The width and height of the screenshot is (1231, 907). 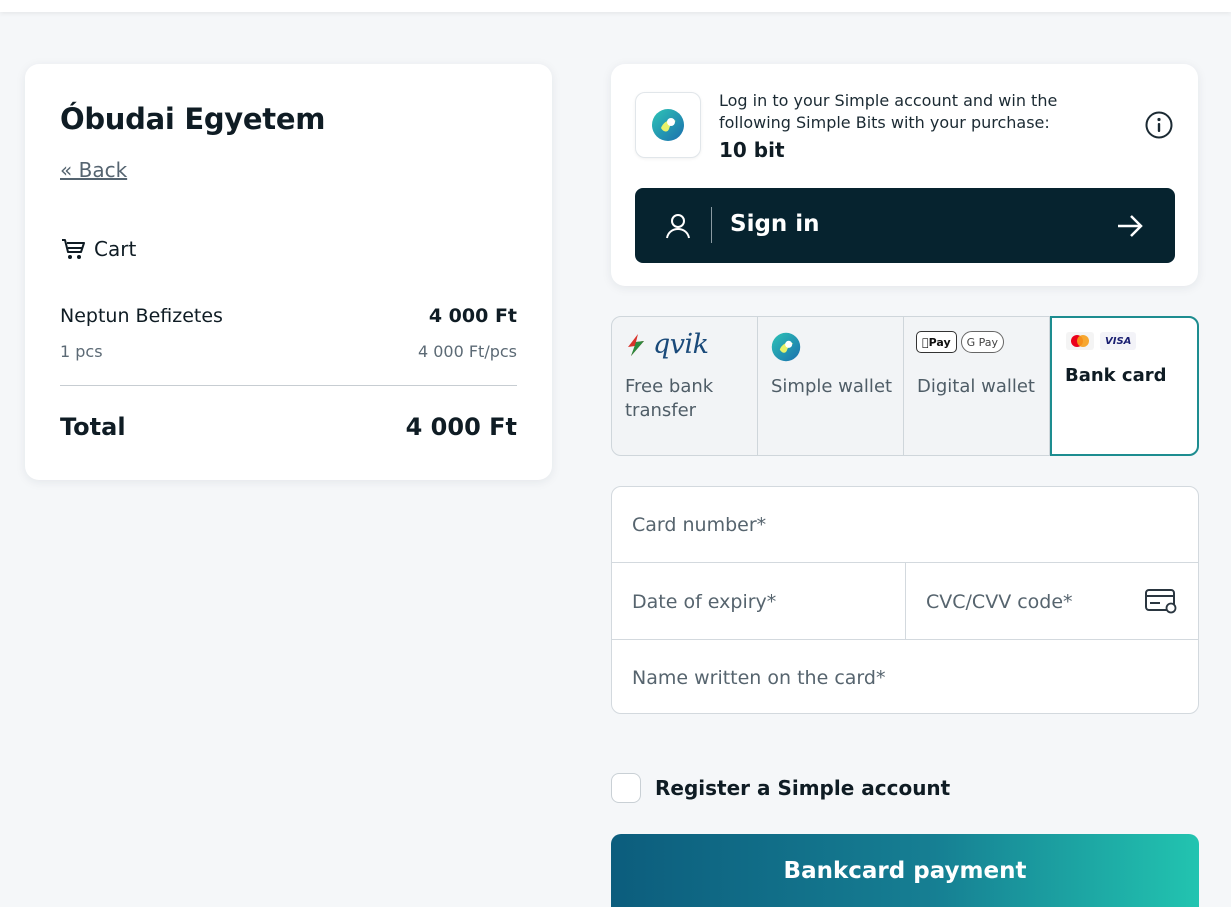 What do you see at coordinates (752, 150) in the screenshot?
I see `promo-bits: 10 bit` at bounding box center [752, 150].